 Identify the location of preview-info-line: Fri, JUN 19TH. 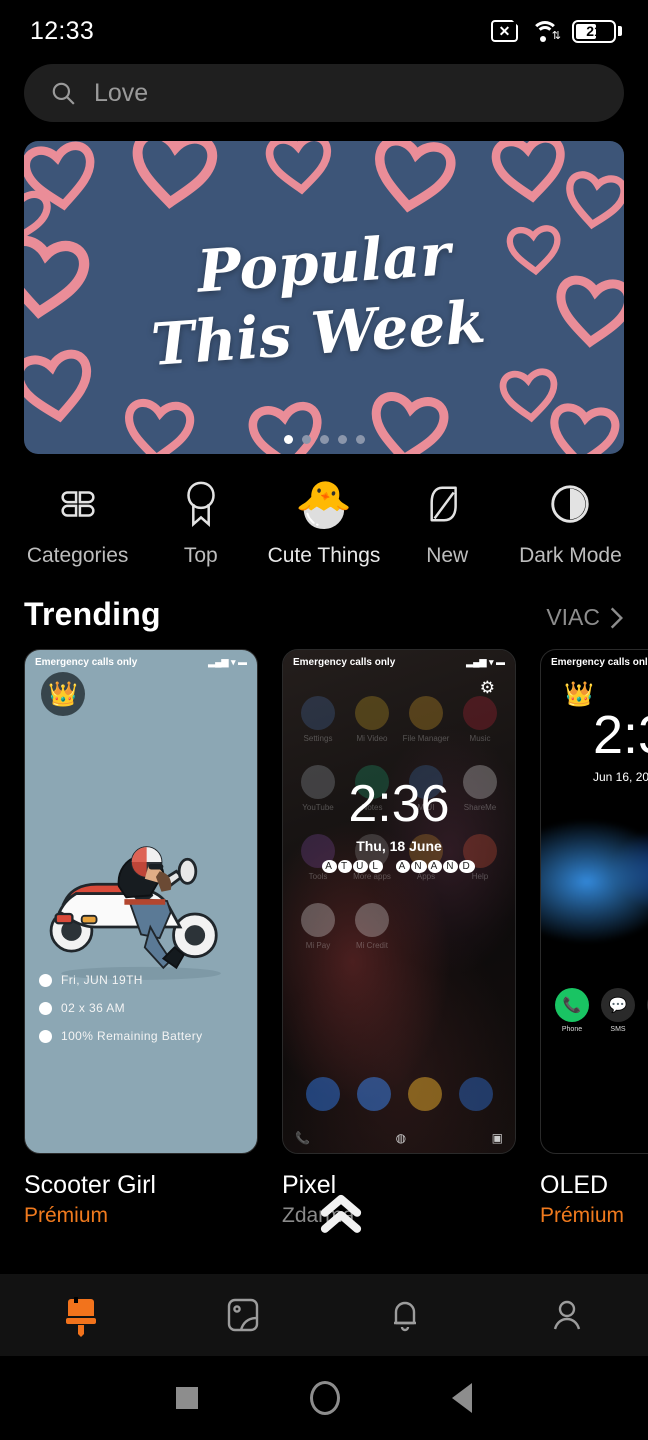
(121, 980).